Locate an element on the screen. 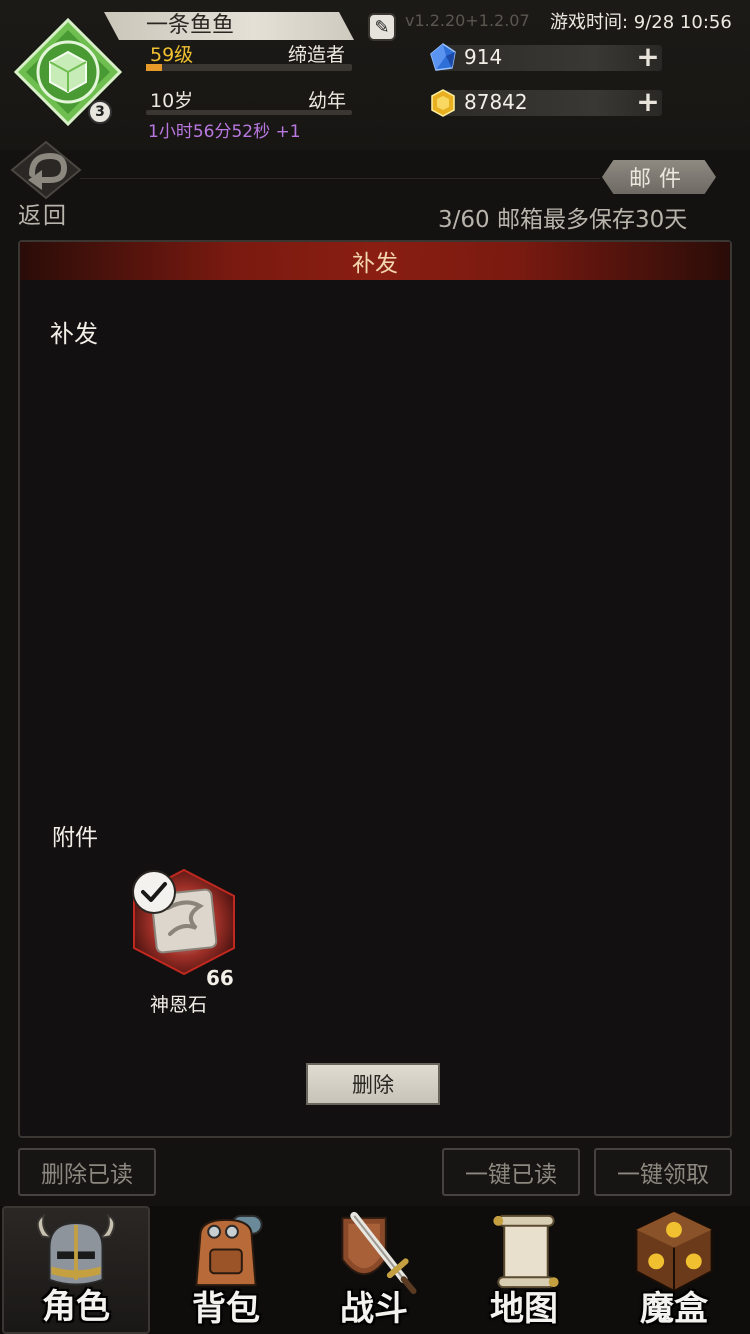 Image resolution: width=750 pixels, height=1334 pixels. delete-mail-button: 删除 is located at coordinates (373, 1084).